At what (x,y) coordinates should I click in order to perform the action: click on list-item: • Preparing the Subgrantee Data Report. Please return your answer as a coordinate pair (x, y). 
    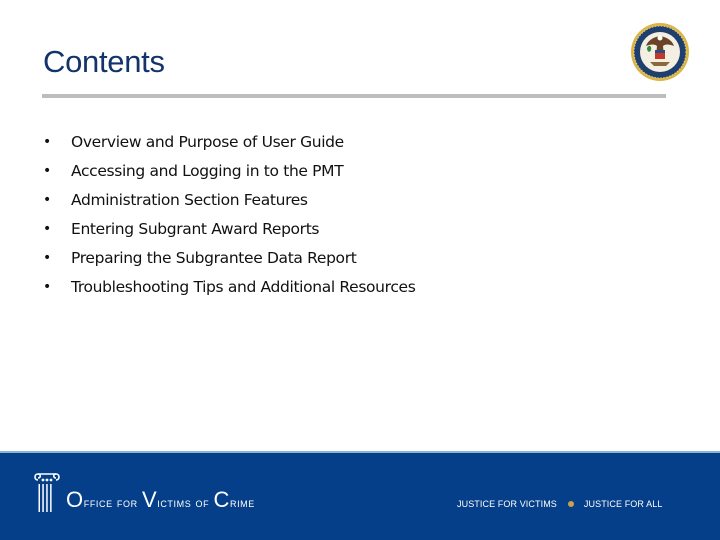
    Looking at the image, I should click on (228, 257).